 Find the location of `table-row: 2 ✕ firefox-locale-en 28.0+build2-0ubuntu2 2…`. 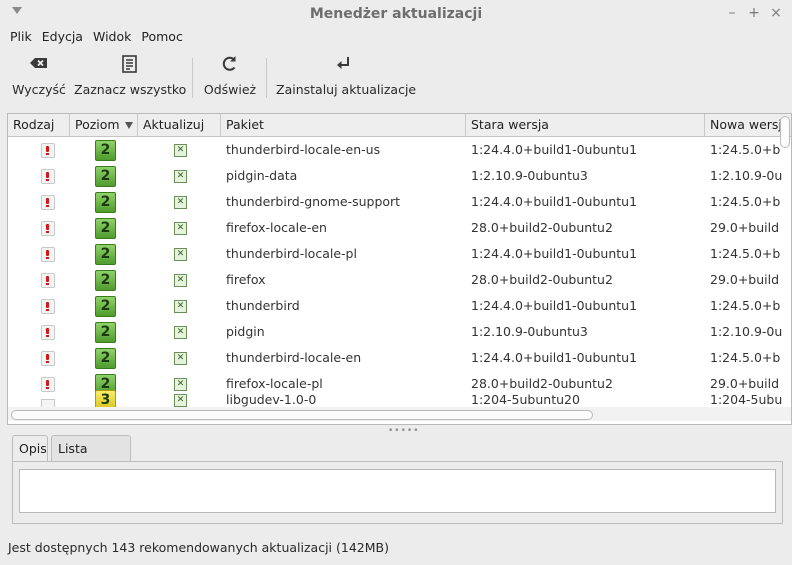

table-row: 2 ✕ firefox-locale-en 28.0+build2-0ubuntu2 2… is located at coordinates (399, 228).